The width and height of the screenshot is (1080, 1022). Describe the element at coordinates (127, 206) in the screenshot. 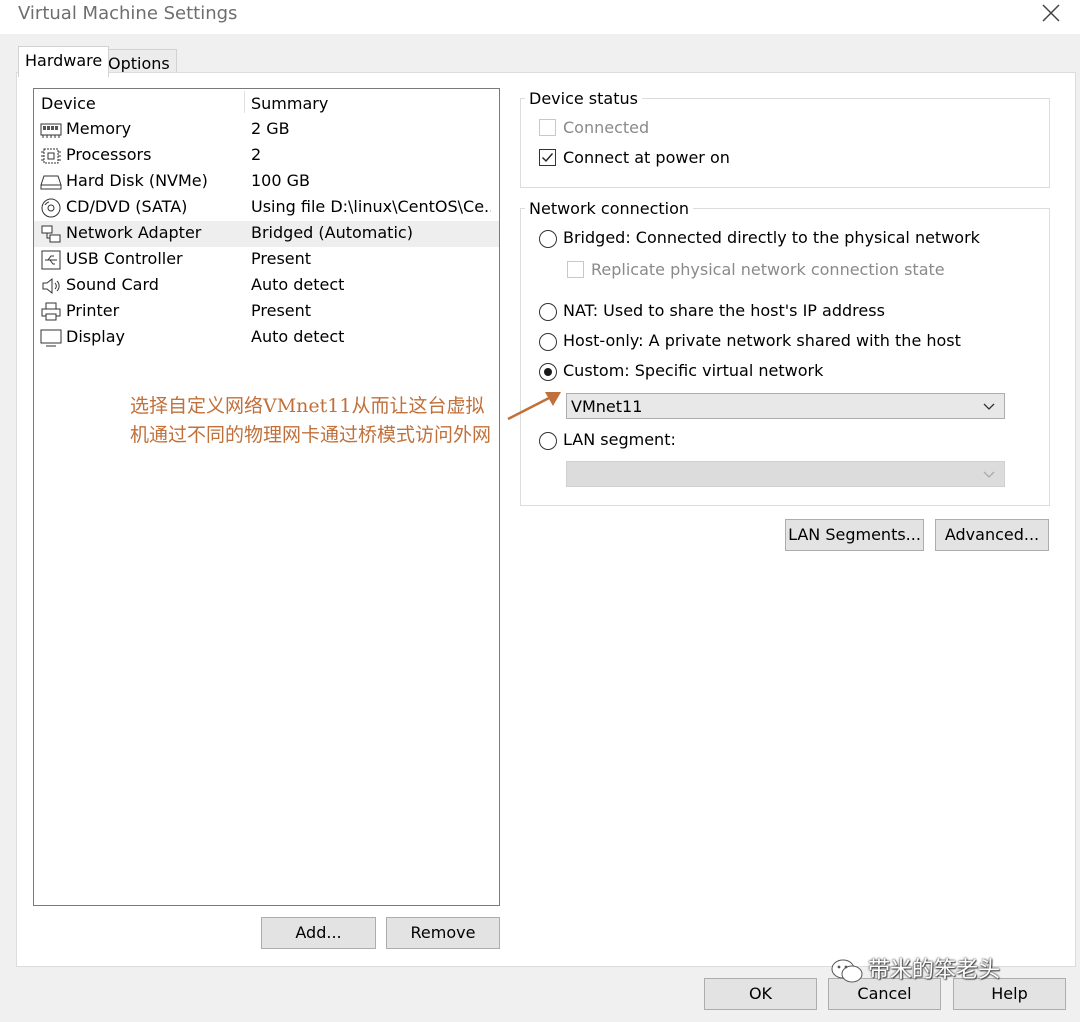

I see `device-name: CD/DVD (SATA)` at that location.